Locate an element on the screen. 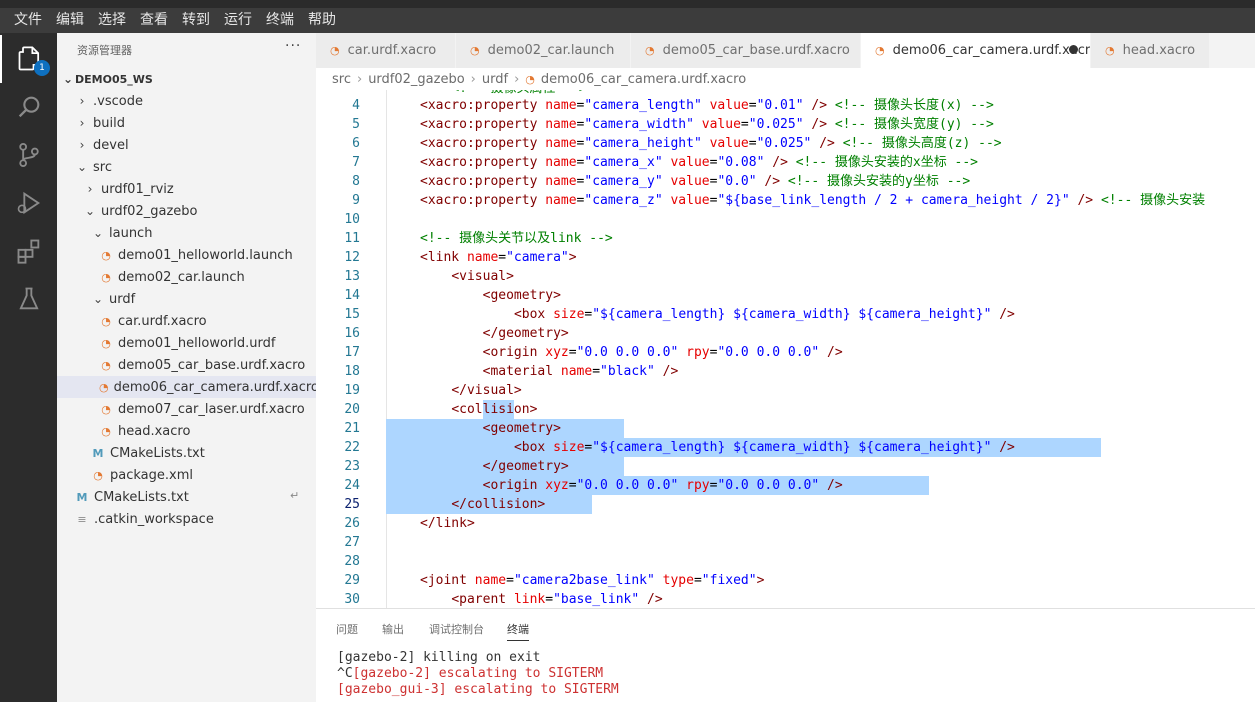 The width and height of the screenshot is (1255, 702). source-control-activity is located at coordinates (28, 155).